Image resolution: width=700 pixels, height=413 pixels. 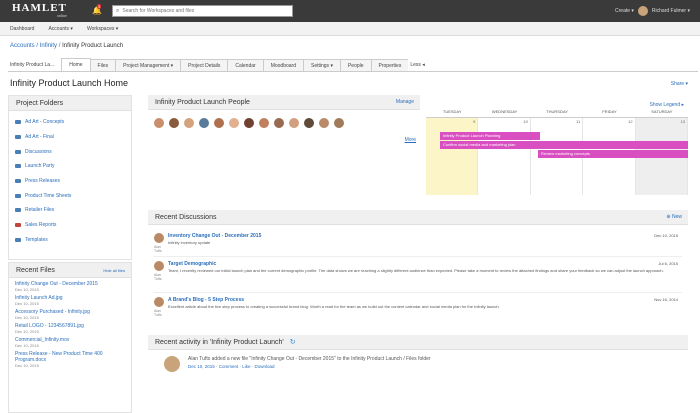 I want to click on people-title: Infinity Product Launch People, so click(x=202, y=102).